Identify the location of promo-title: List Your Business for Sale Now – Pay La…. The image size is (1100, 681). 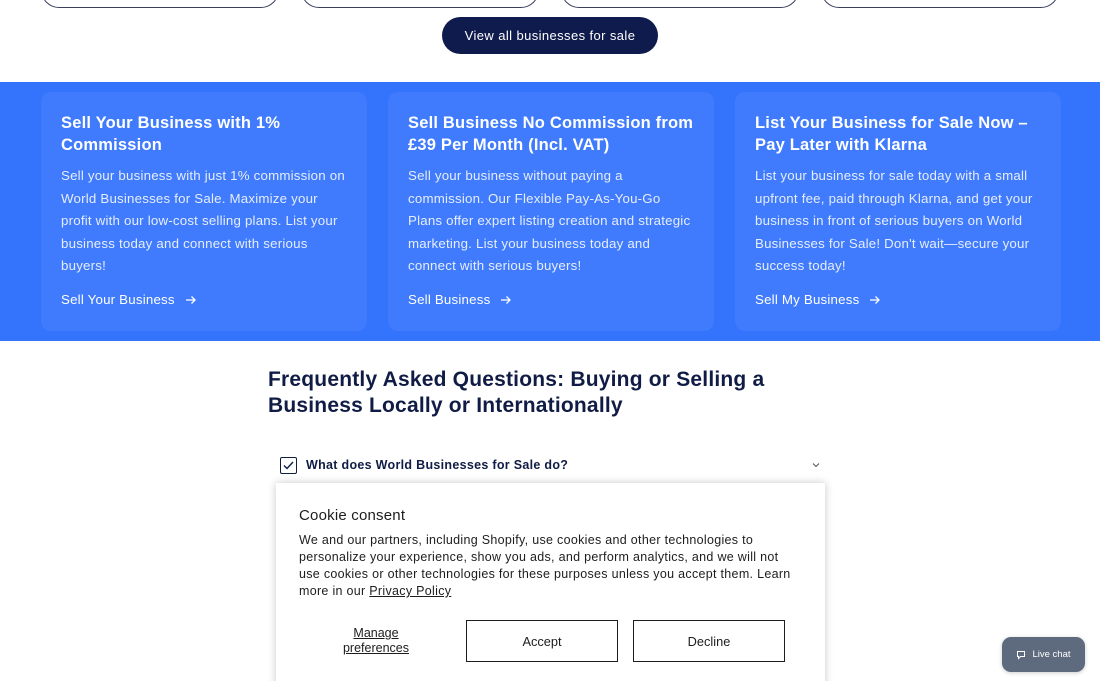
(891, 134).